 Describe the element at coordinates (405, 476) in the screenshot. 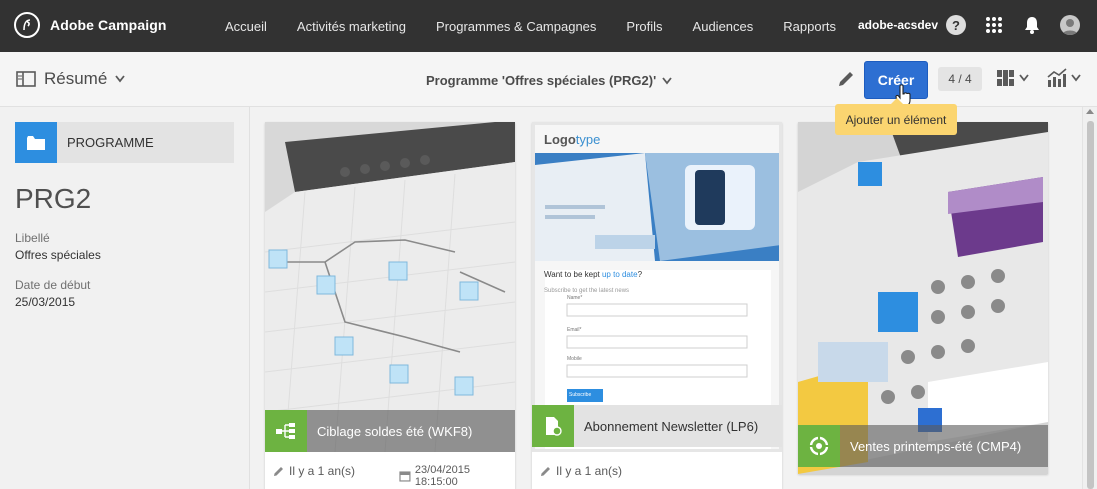

I see `calendar-icon` at that location.